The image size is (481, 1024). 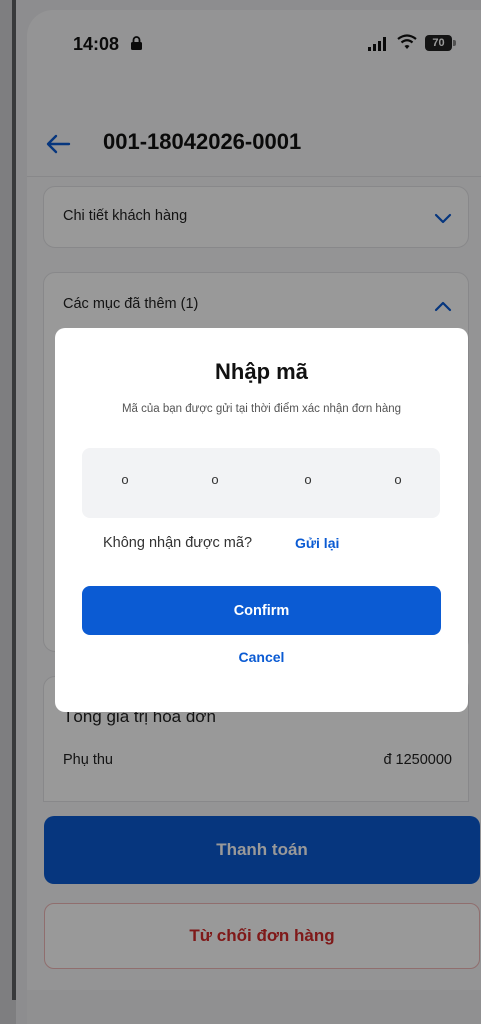 What do you see at coordinates (261, 483) in the screenshot?
I see `otp-input: o o o o` at bounding box center [261, 483].